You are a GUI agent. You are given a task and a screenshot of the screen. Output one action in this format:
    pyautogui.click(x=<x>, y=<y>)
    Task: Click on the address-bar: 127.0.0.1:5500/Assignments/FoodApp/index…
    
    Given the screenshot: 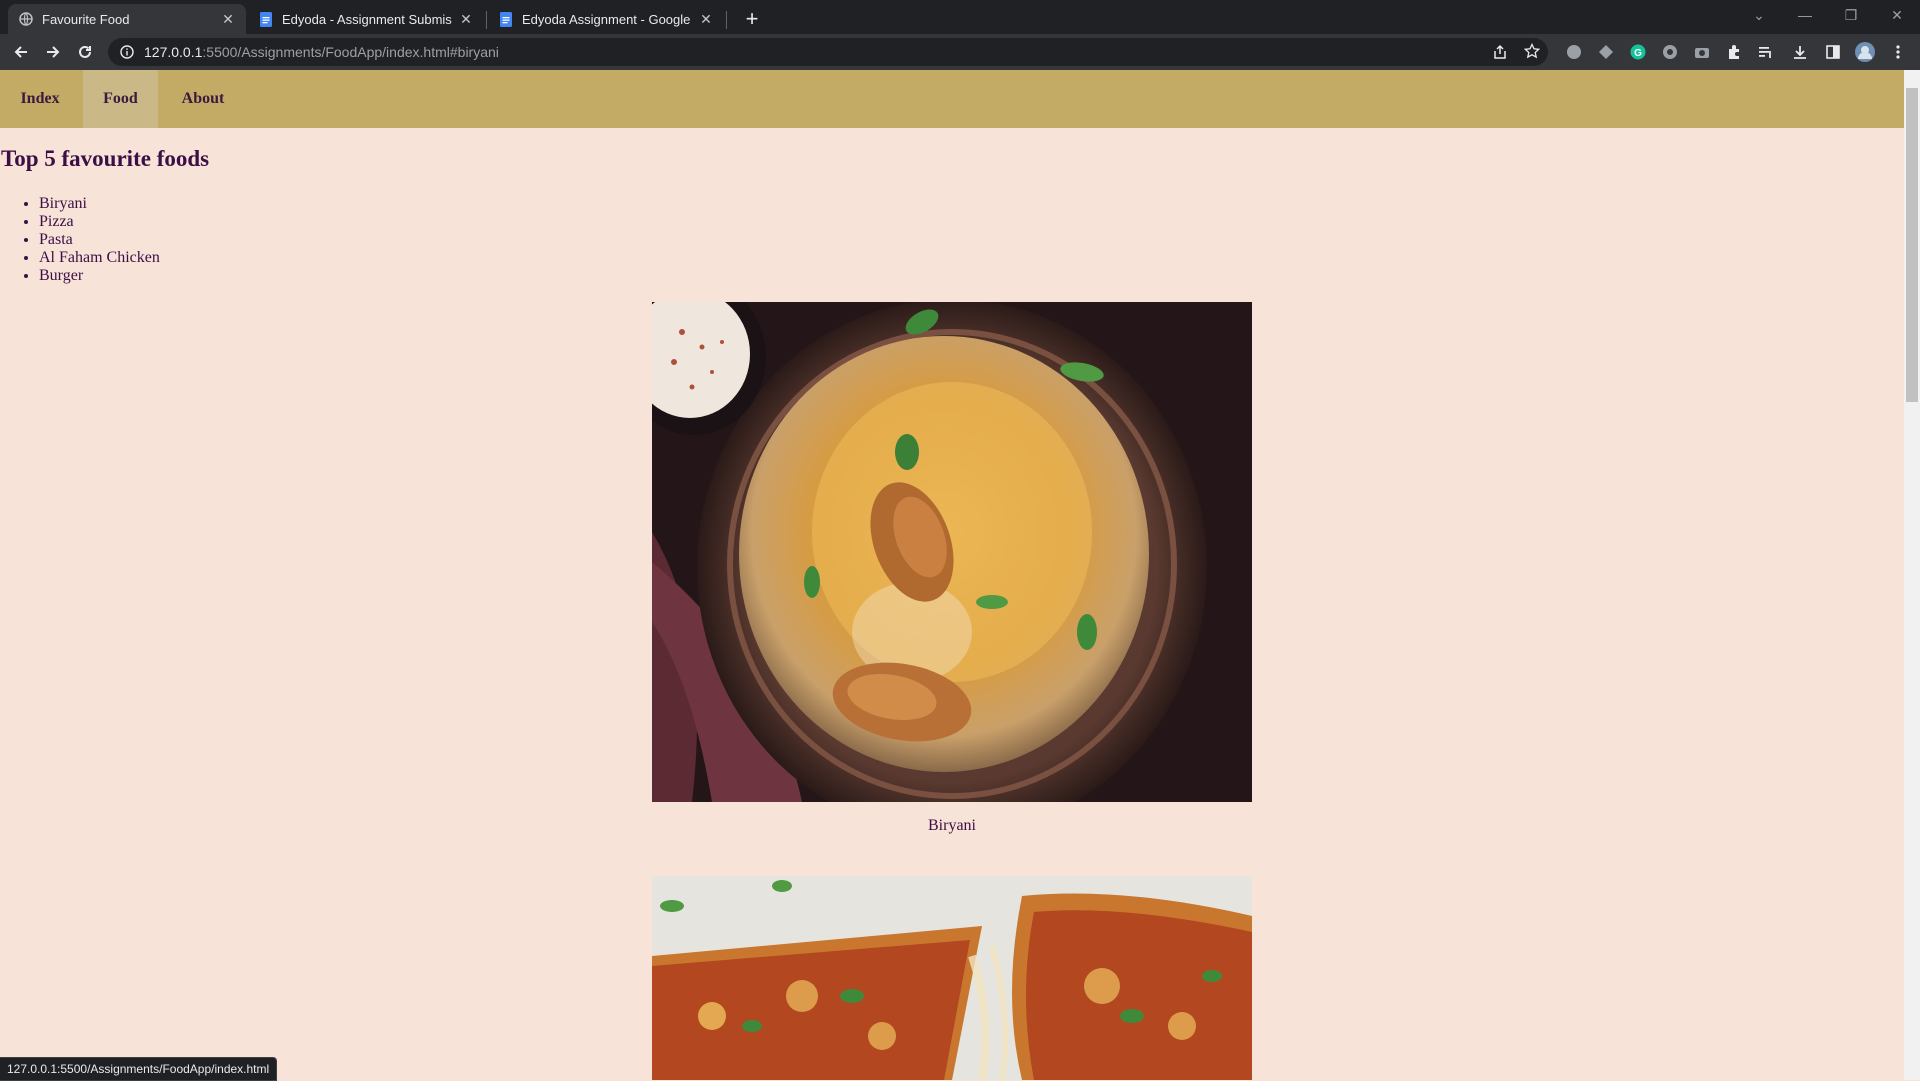 What is the action you would take?
    pyautogui.click(x=828, y=52)
    